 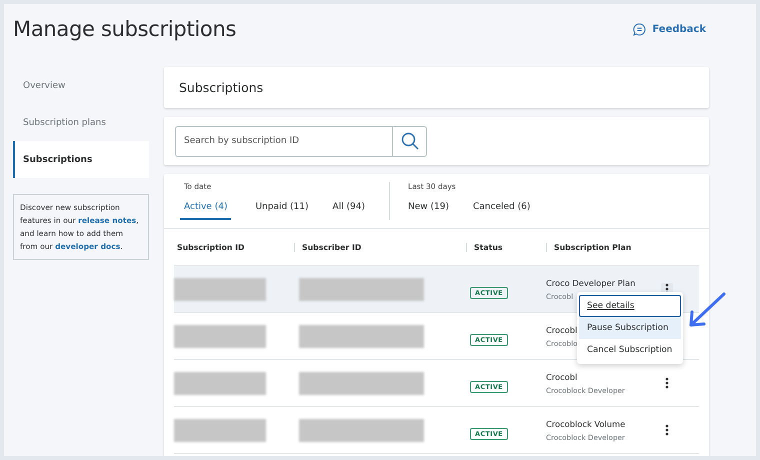 What do you see at coordinates (501, 211) in the screenshot?
I see `filter-tab: Canceled (6)` at bounding box center [501, 211].